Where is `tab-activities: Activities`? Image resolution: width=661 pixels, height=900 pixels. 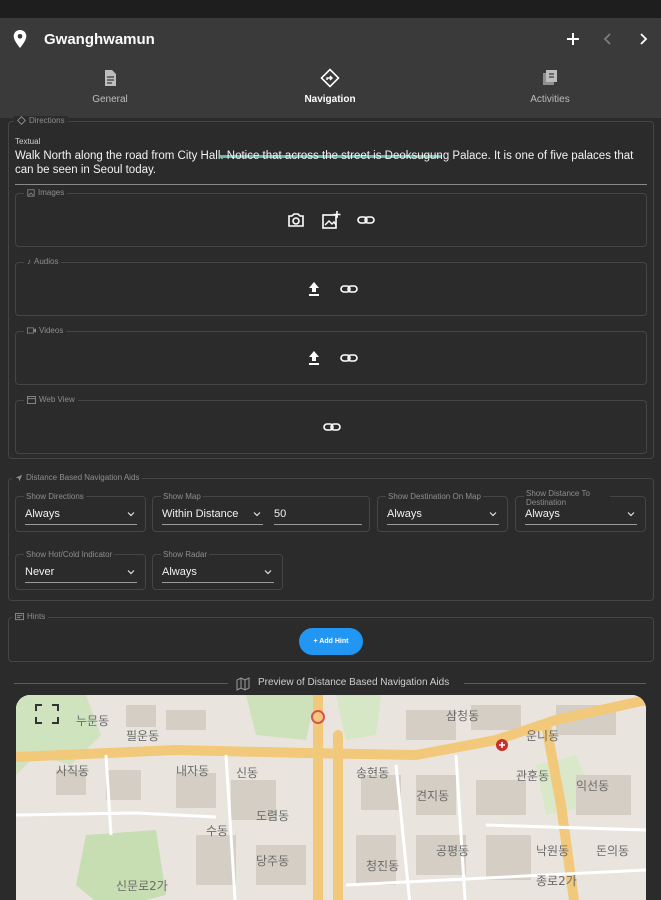 tab-activities: Activities is located at coordinates (550, 89).